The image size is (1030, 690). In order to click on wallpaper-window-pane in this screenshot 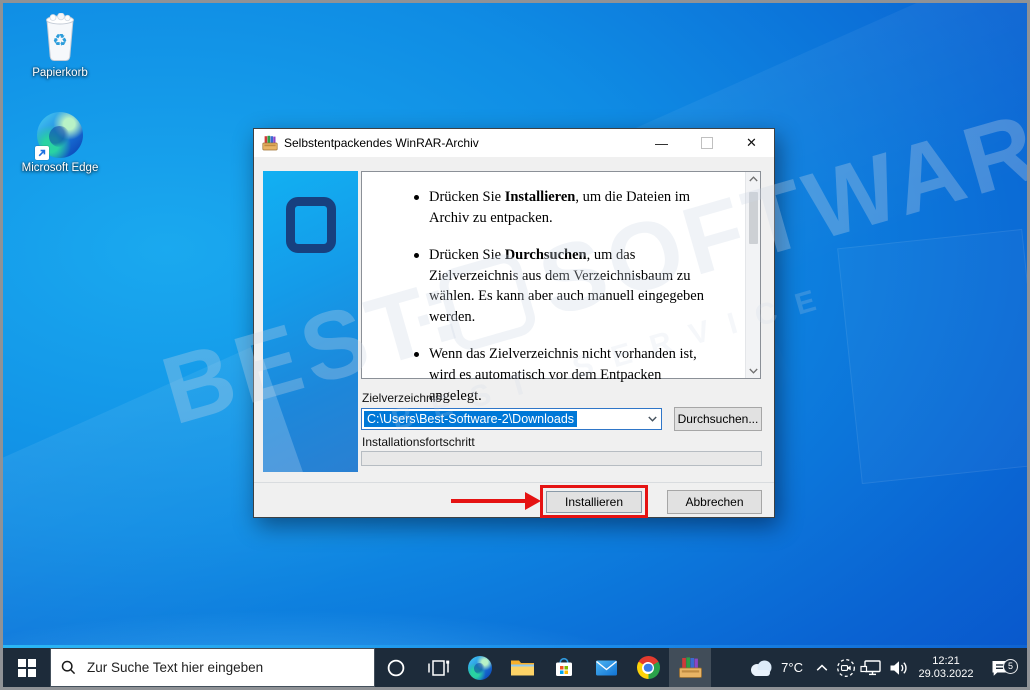, I will do `click(932, 356)`.